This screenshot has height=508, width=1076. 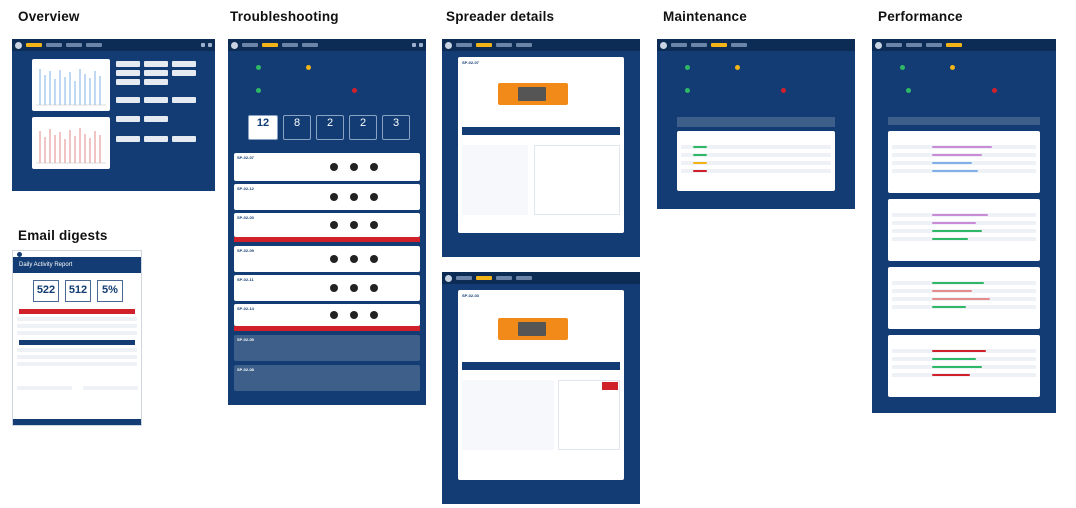 I want to click on spreader-card: SP-02-03, so click(x=327, y=225).